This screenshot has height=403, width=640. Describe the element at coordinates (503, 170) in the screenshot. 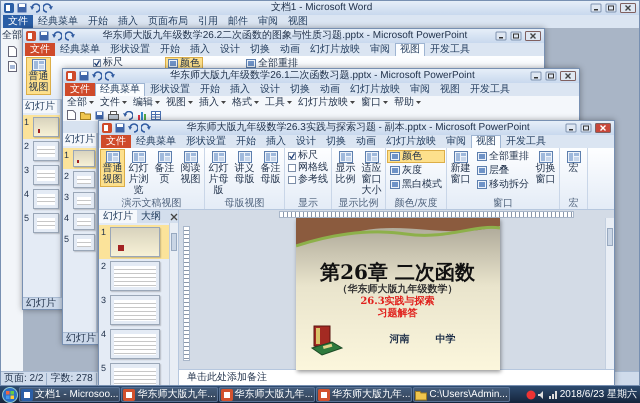

I see `ribbon-button: 层叠` at that location.